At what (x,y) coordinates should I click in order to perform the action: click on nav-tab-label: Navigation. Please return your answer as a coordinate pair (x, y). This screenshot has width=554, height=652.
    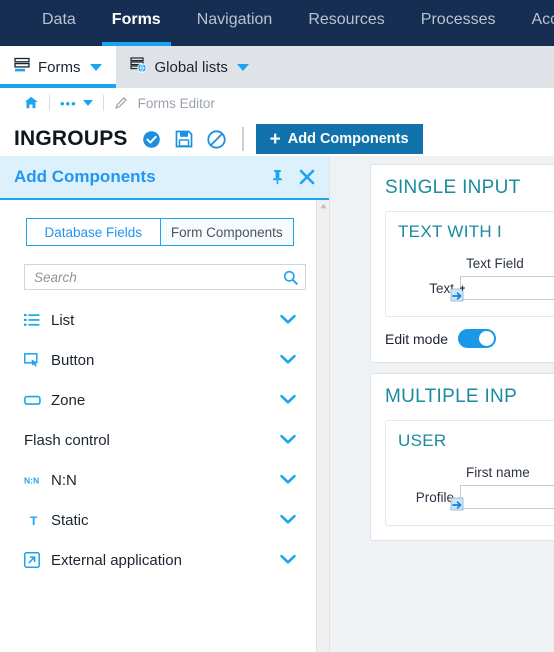
    Looking at the image, I should click on (234, 19).